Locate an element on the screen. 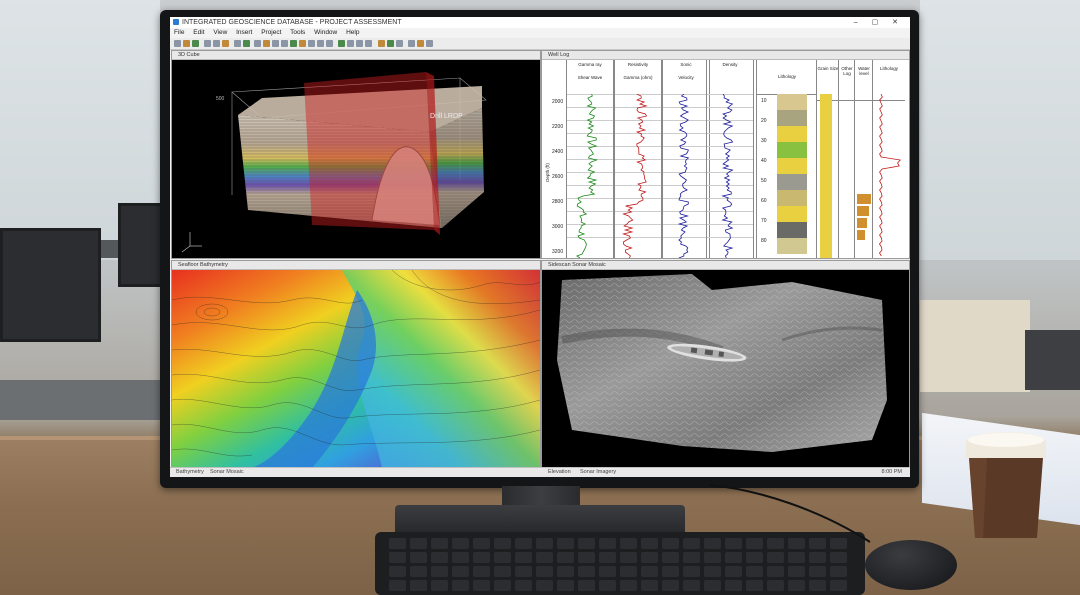 The image size is (1080, 595). water-level-step is located at coordinates (863, 211).